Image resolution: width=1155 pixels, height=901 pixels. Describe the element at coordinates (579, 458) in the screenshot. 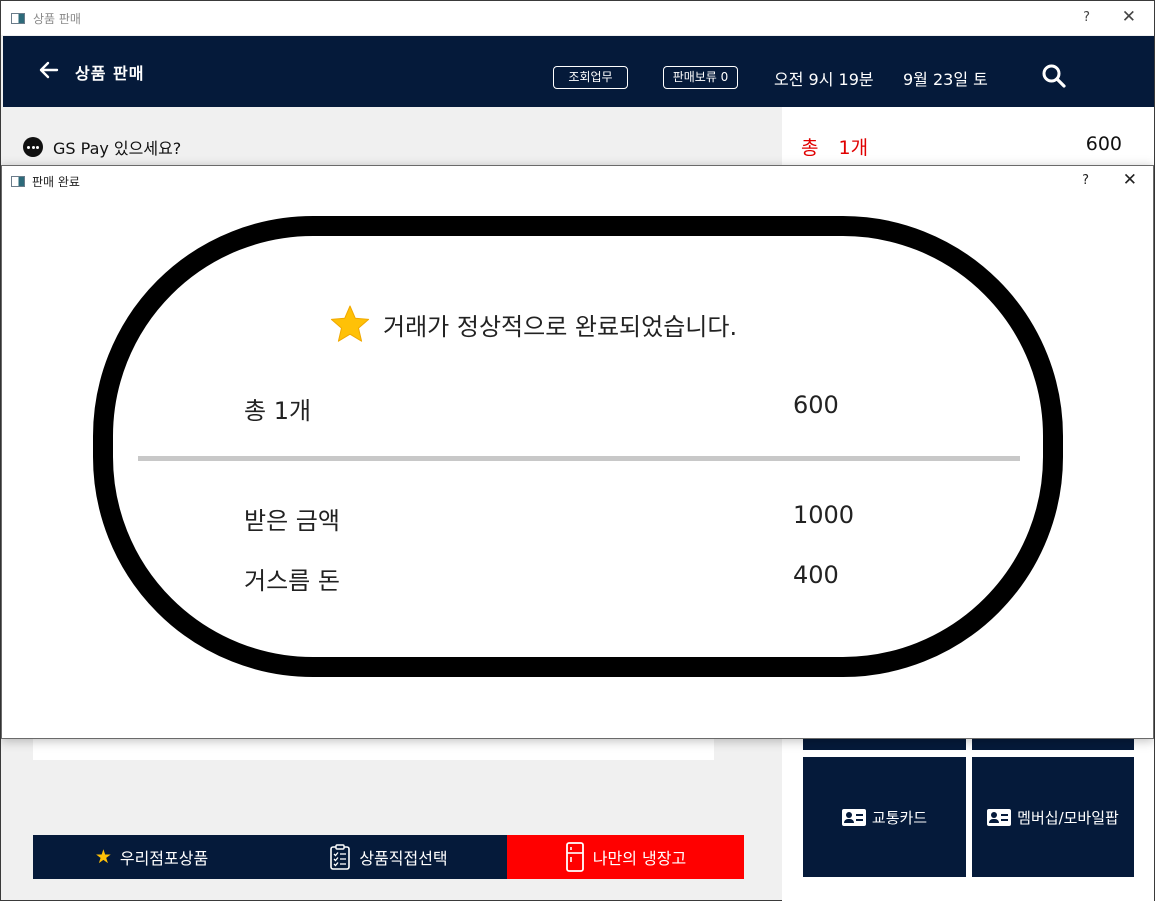

I see `divider` at that location.